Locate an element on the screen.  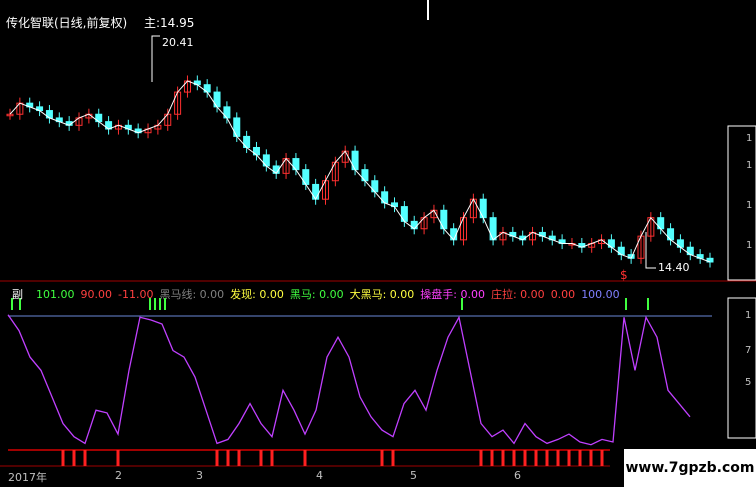
watermark: www.7gpzb.com is located at coordinates (690, 468).